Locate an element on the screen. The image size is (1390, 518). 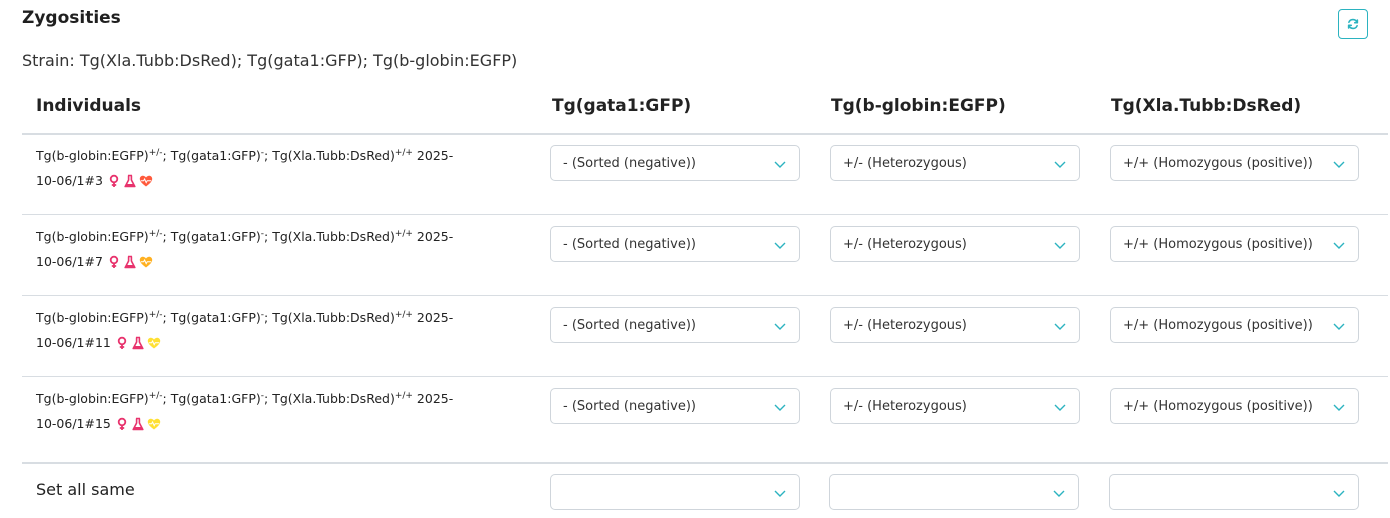
header-xla-tubb: Tg(Xla.Tubb:DsRed) is located at coordinates (1206, 106).